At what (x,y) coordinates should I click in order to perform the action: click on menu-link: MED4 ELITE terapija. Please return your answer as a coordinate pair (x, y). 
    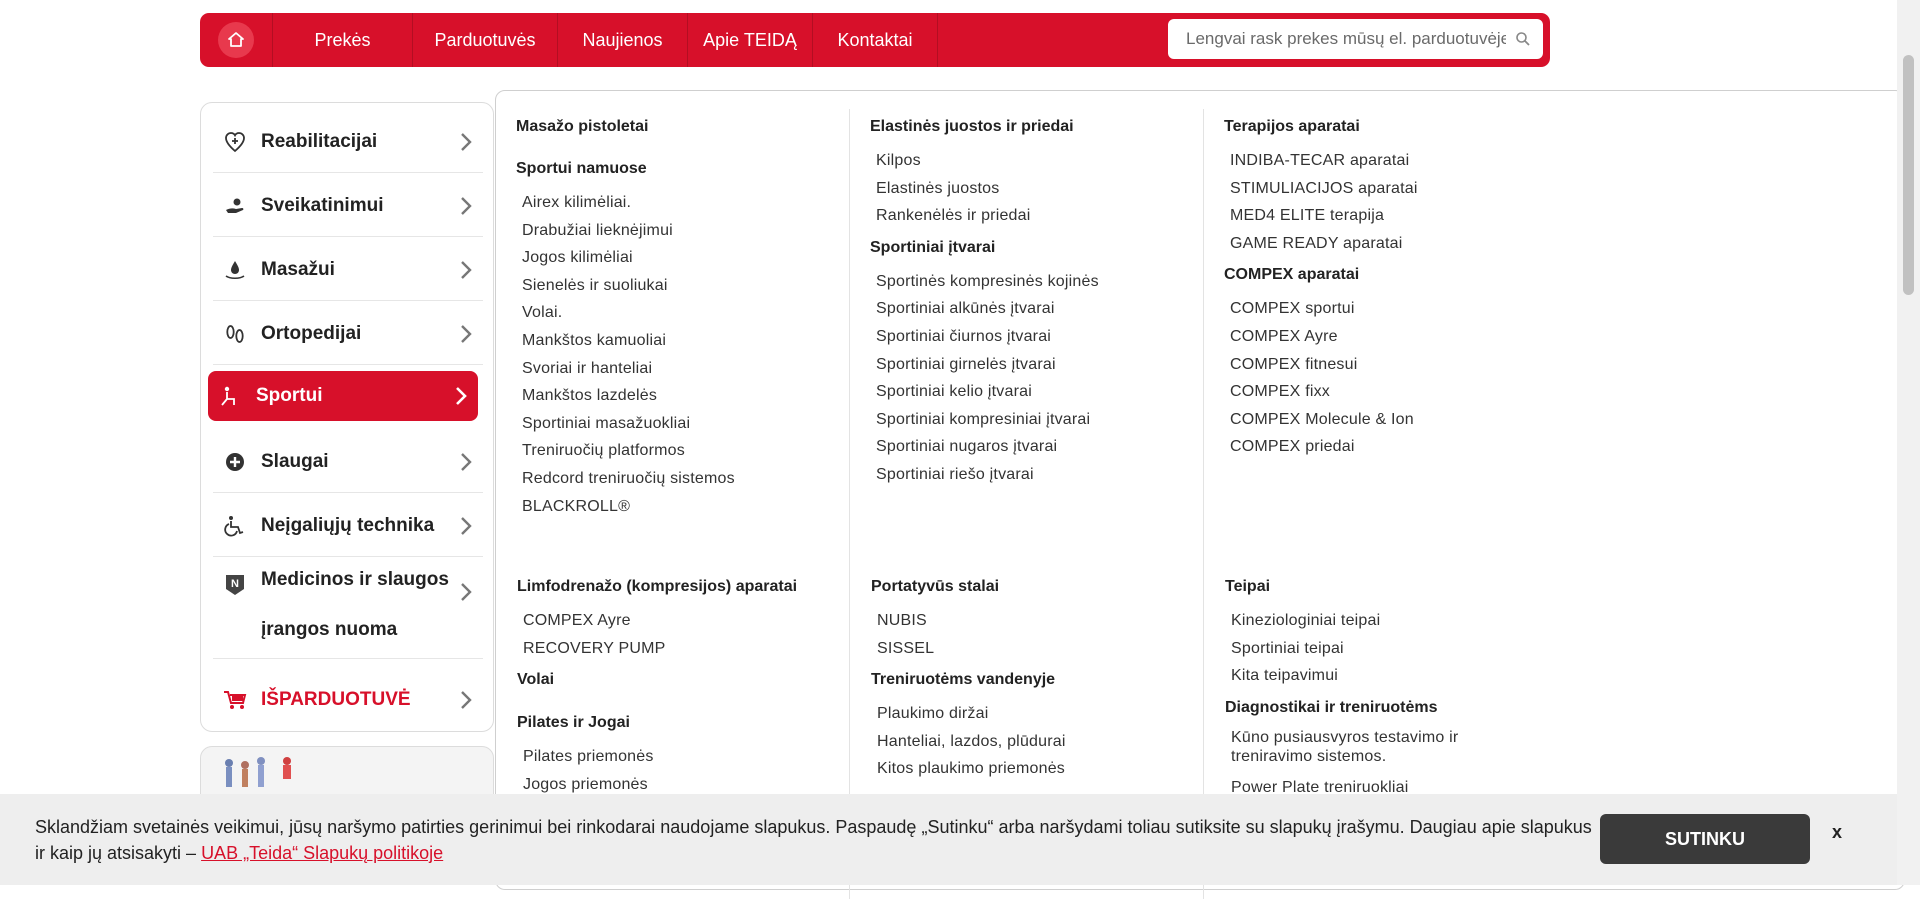
    Looking at the image, I should click on (1389, 216).